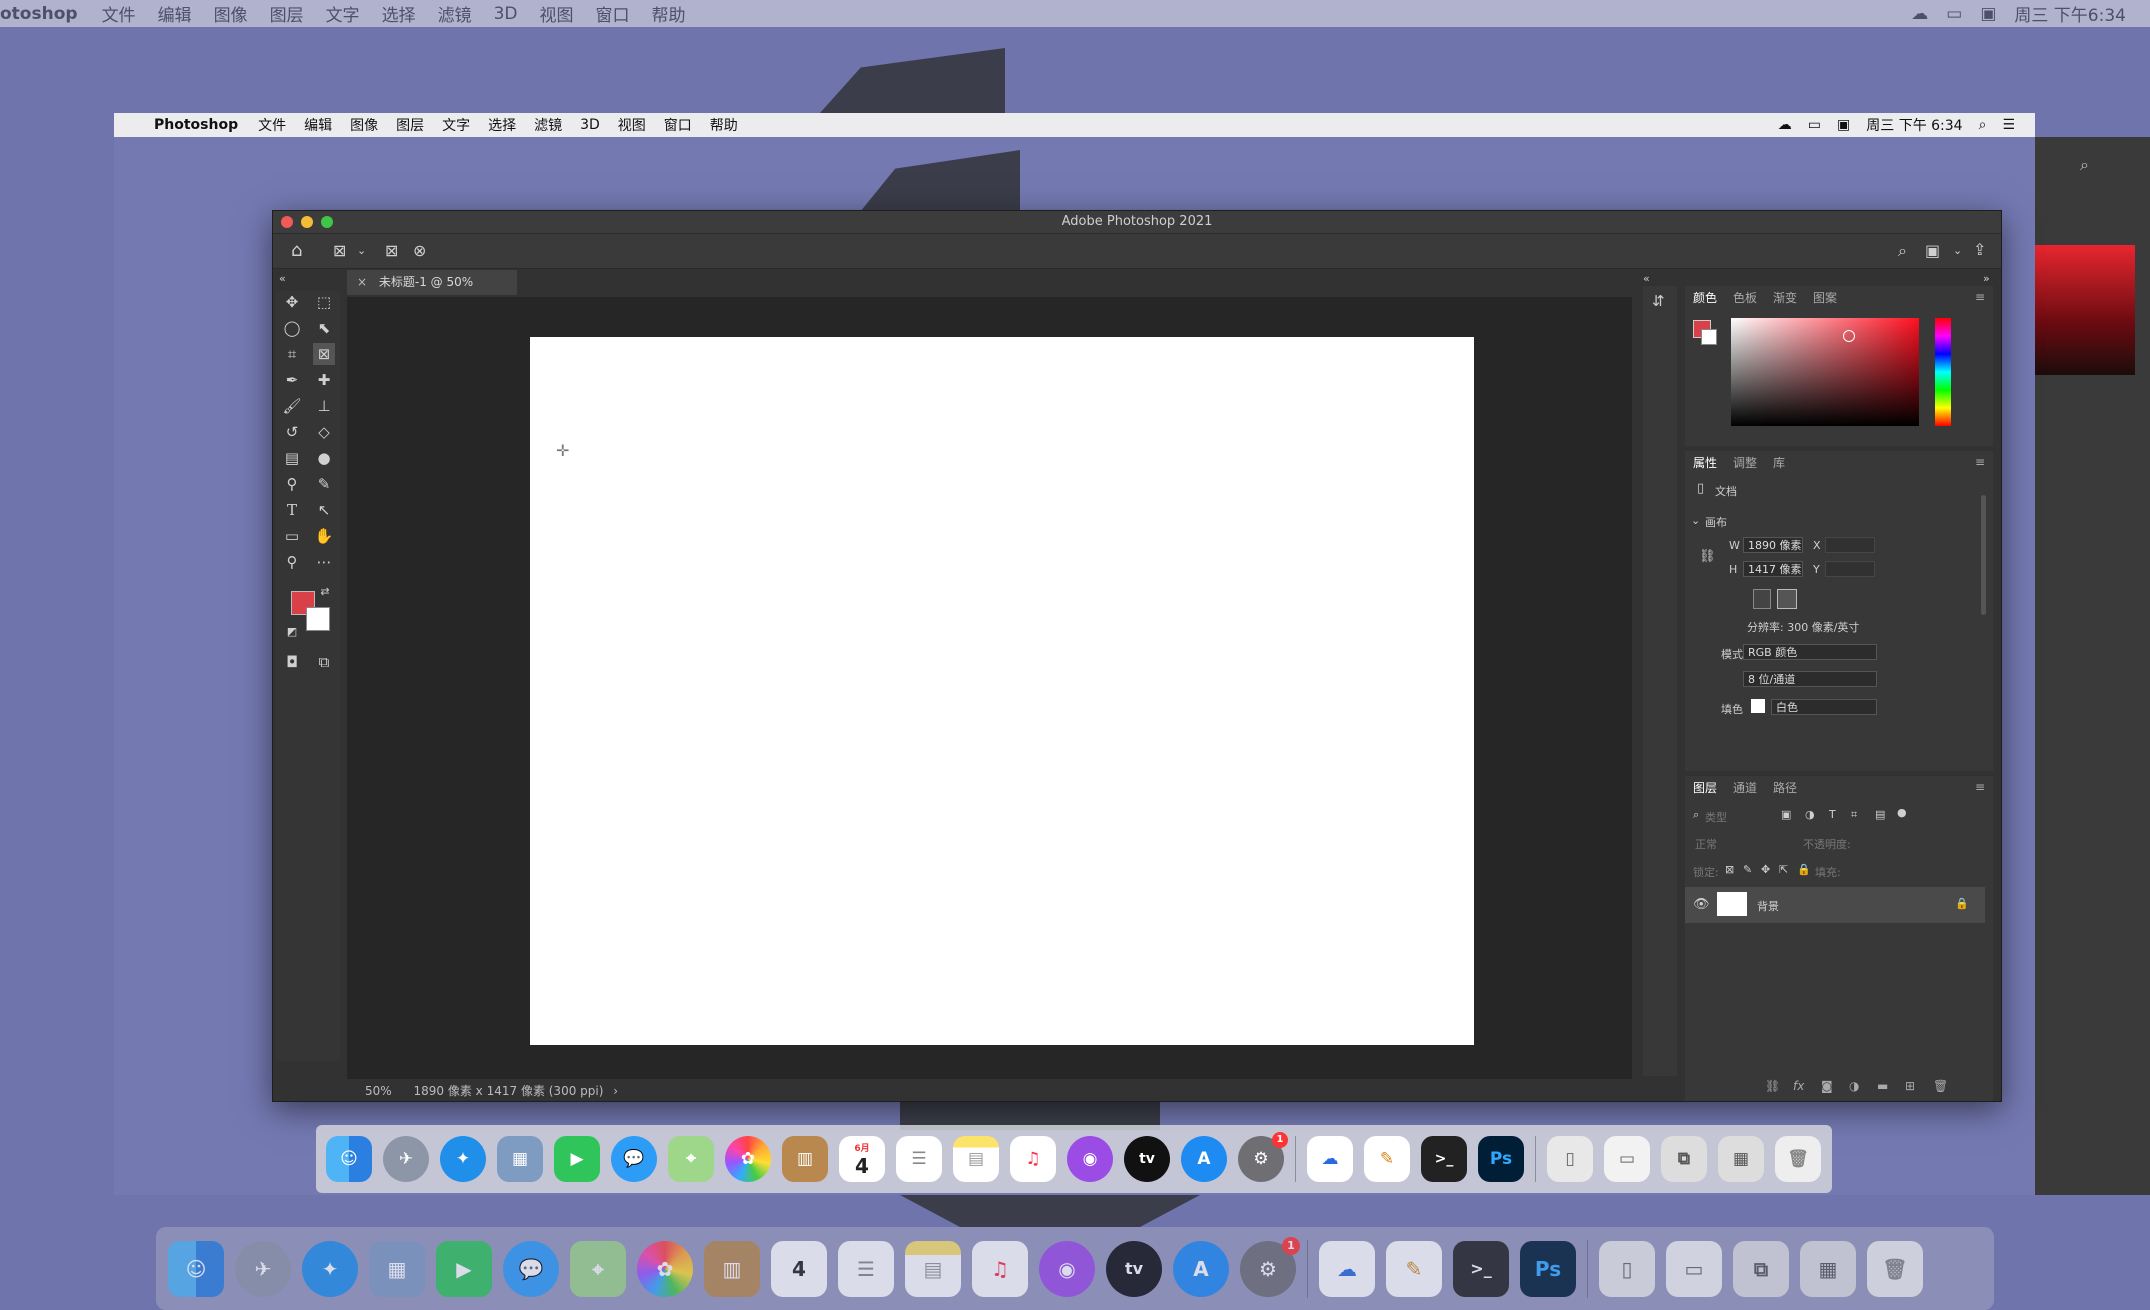  I want to click on healing-brush-tool-icon: ✚, so click(324, 380).